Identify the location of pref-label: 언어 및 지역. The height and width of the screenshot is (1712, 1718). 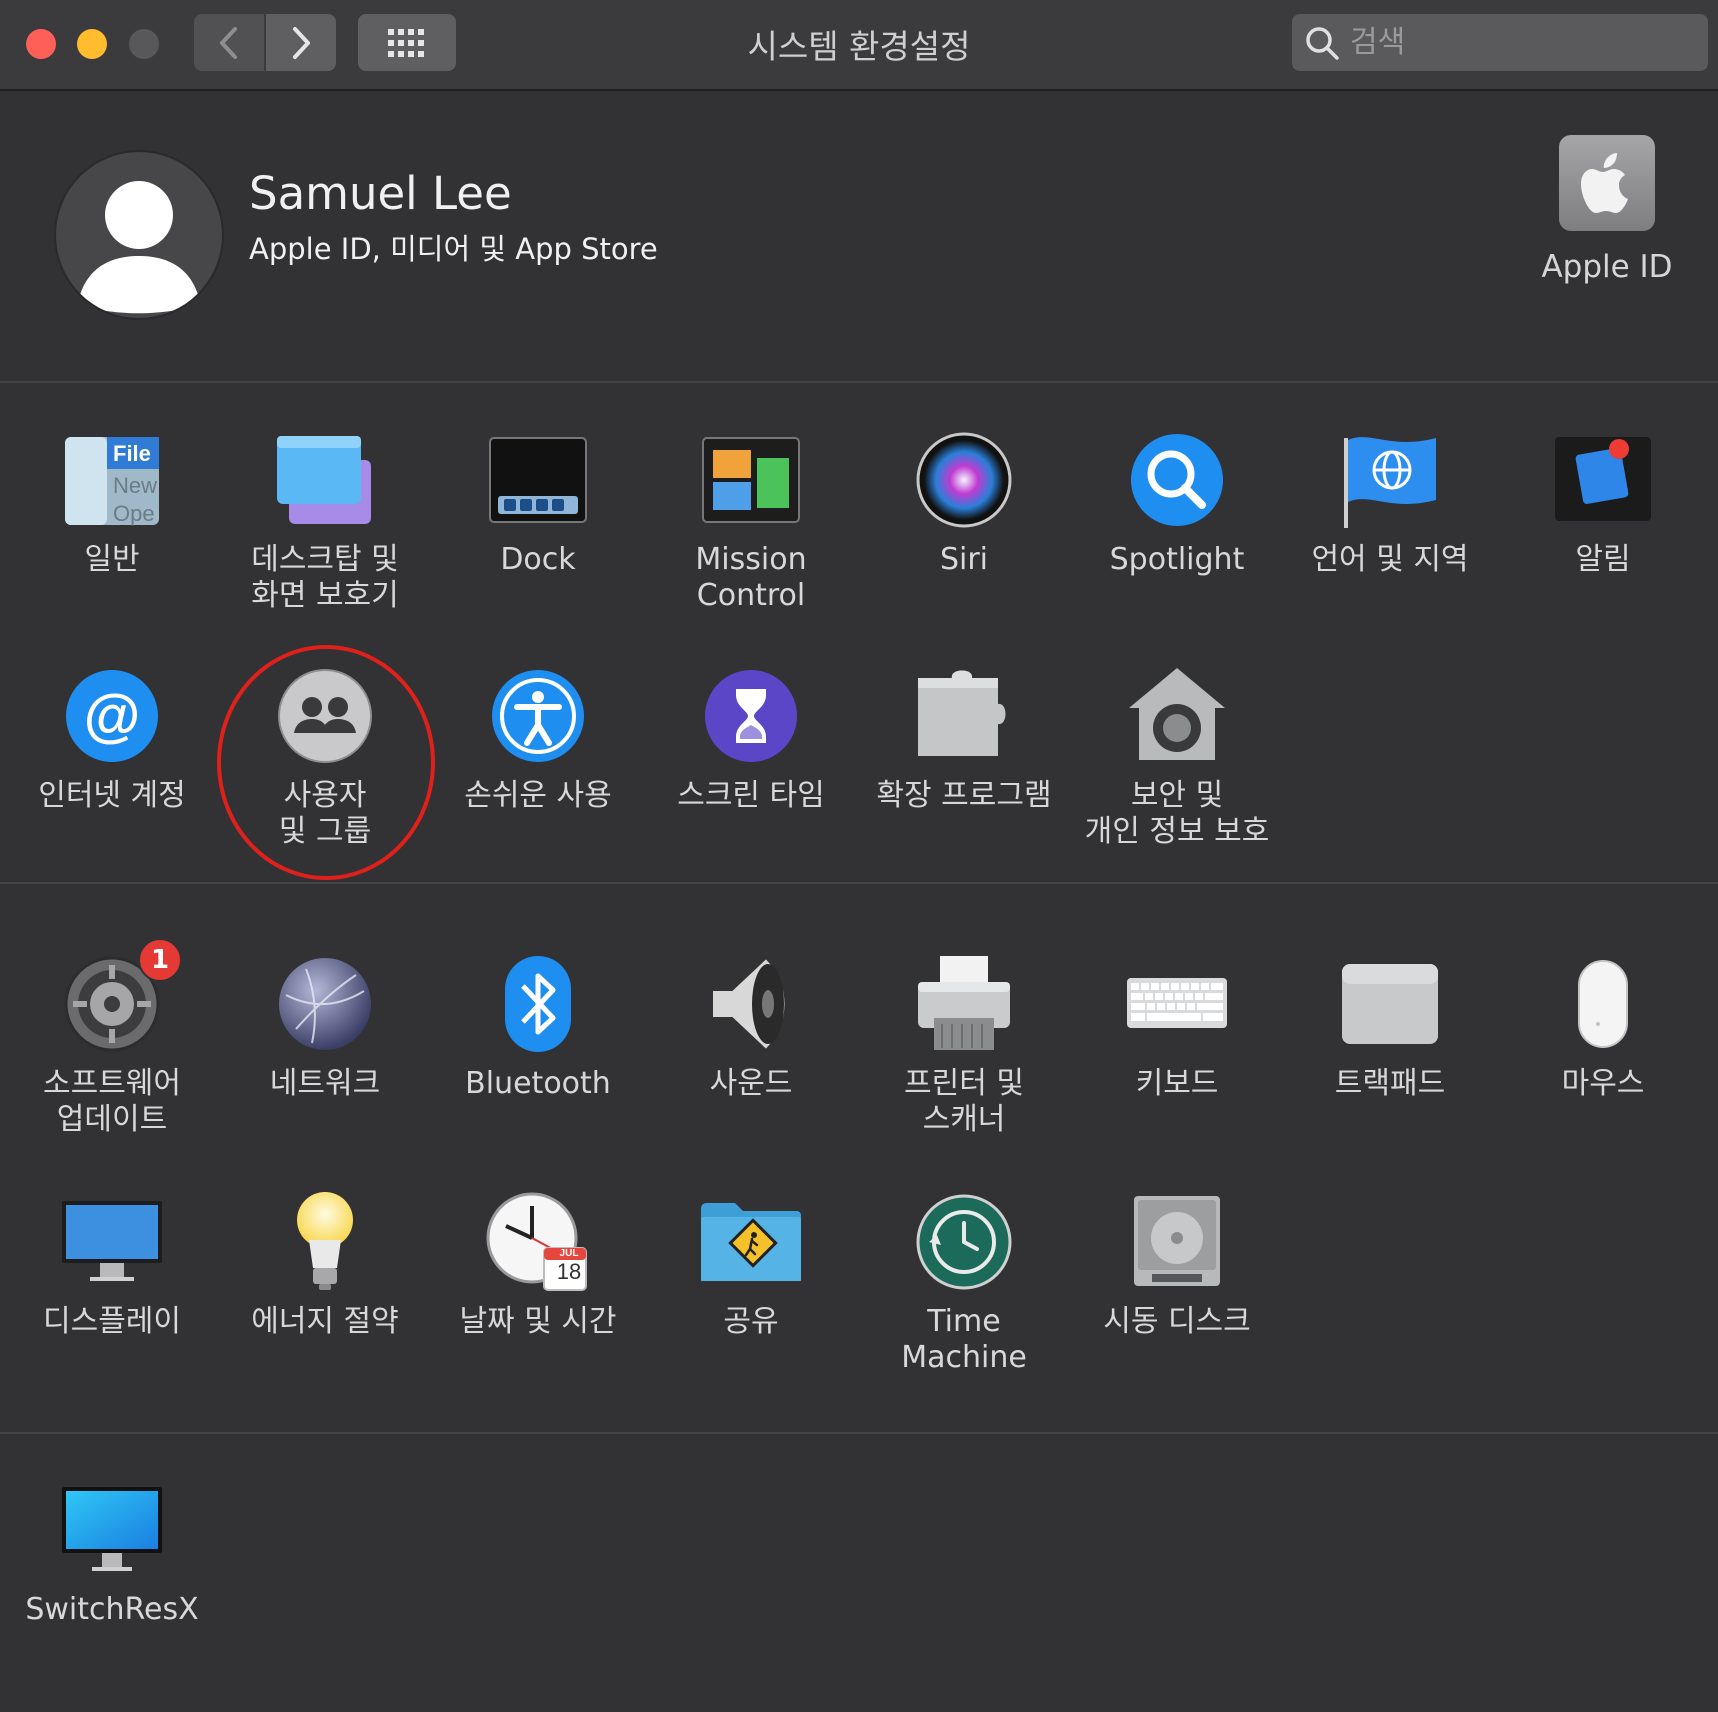
(1390, 559).